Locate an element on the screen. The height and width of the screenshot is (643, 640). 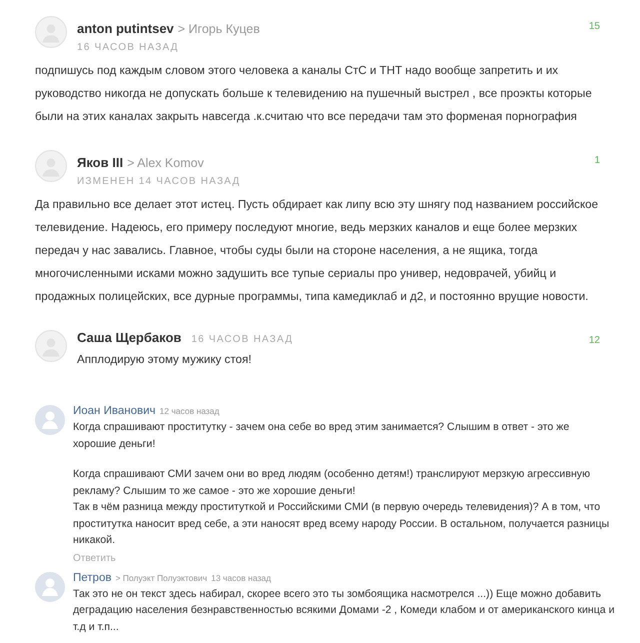
comment-text: Когда спрашивают СМИ зачем они во вред людям (особенно детям!) транслируют мерзкую агрессивную рекламу? Слышим то же самое - это же хорошие деньги! Так в чём разница между проституткой и Российскими СМИ (в первую очередь телевидения)? А в том, что проститутка наносит вред себе, а эти наносят вред всему народу России. В остальном, получается разницы никакой. is located at coordinates (341, 507).